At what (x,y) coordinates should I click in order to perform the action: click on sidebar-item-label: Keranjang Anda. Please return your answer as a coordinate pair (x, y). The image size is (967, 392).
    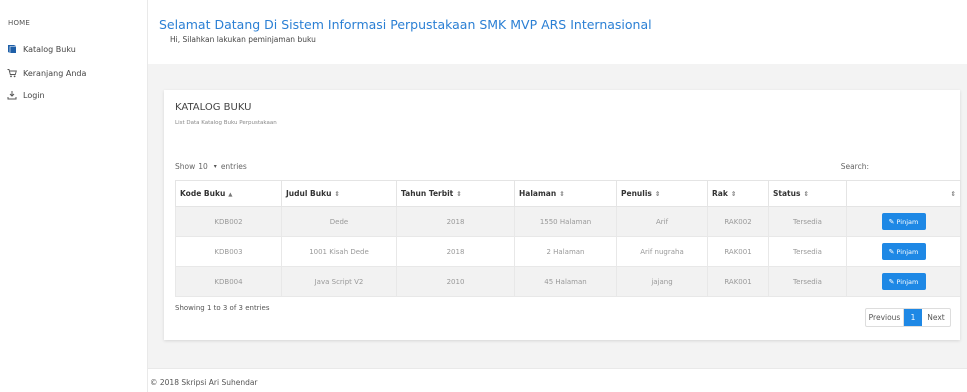
    Looking at the image, I should click on (55, 73).